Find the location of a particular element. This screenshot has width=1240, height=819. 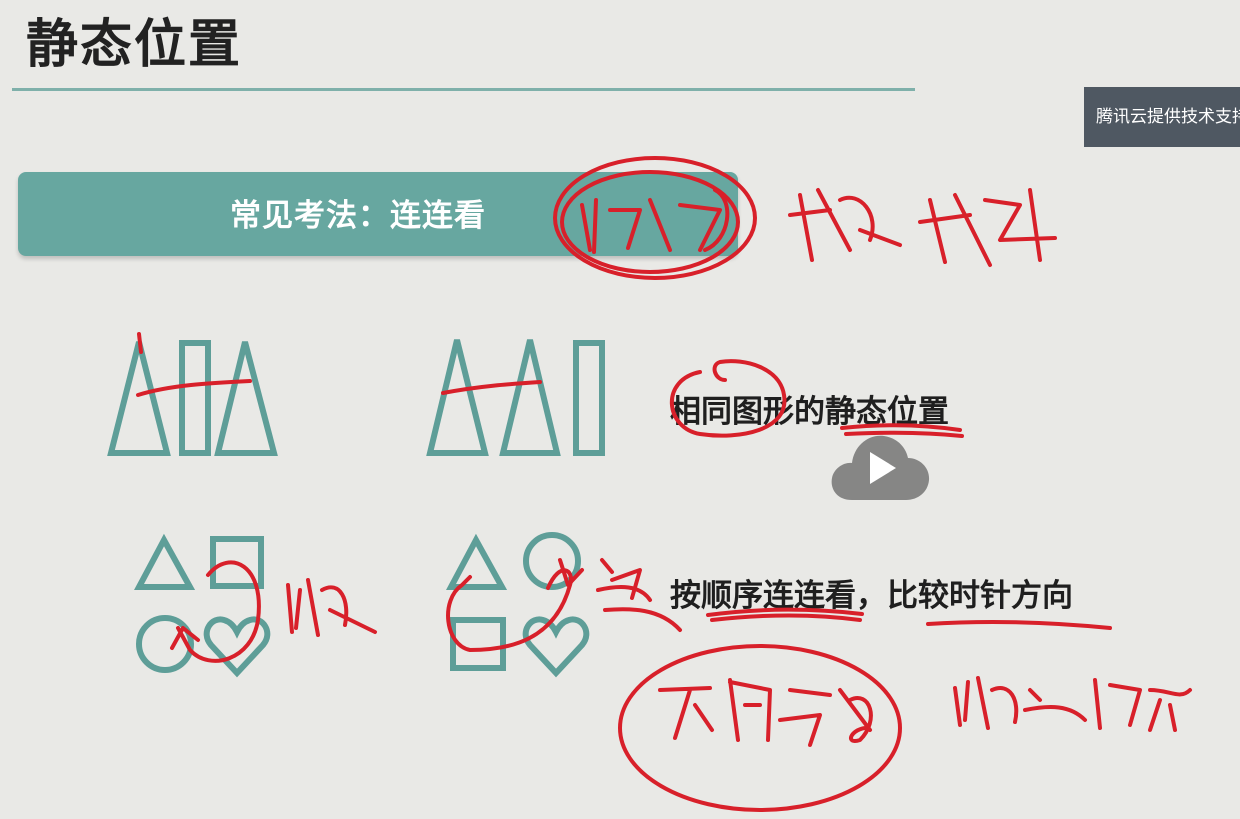

ink-scribble-top-right is located at coordinates (922, 227).